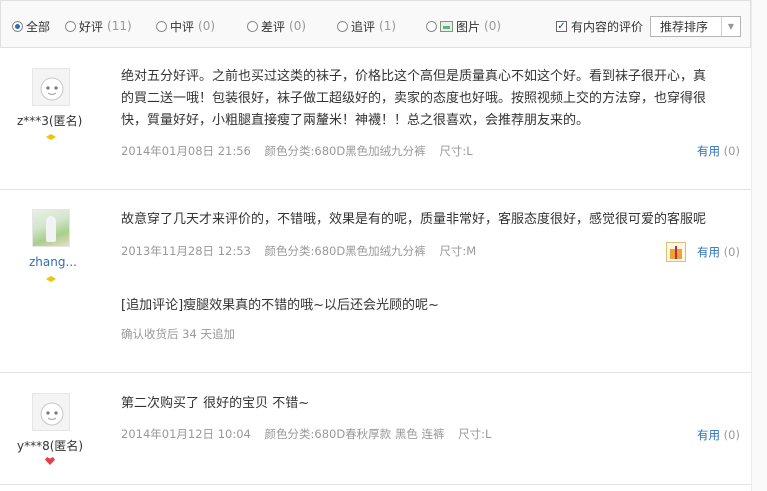 This screenshot has height=491, width=767. What do you see at coordinates (186, 151) in the screenshot?
I see `review-date: 2014年01月08日 21:56` at bounding box center [186, 151].